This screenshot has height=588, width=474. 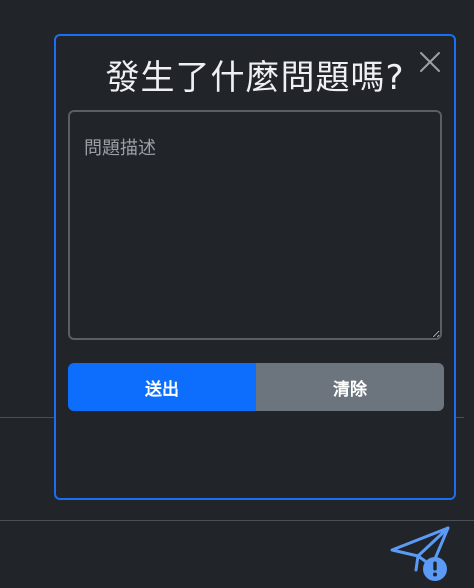 I want to click on paper-plane-alert-icon, so click(x=420, y=553).